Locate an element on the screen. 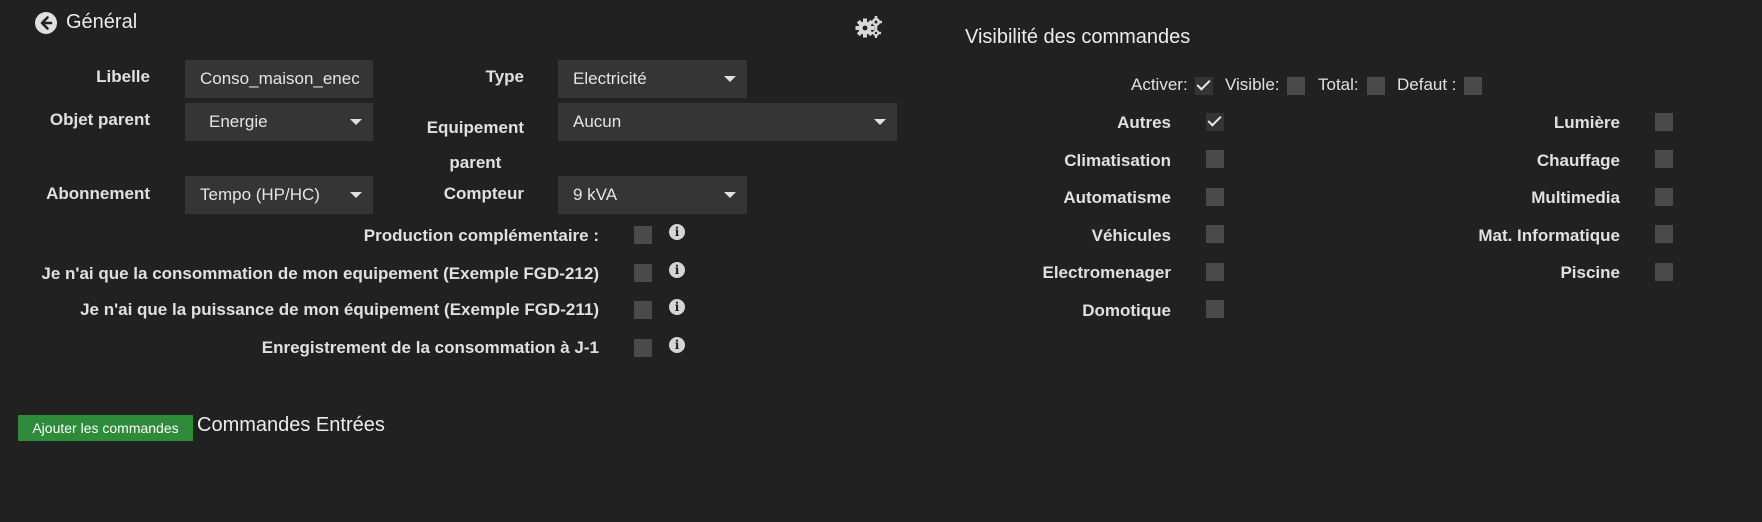 This screenshot has width=1762, height=522. category-multimedia-label: Multimedia is located at coordinates (1575, 197).